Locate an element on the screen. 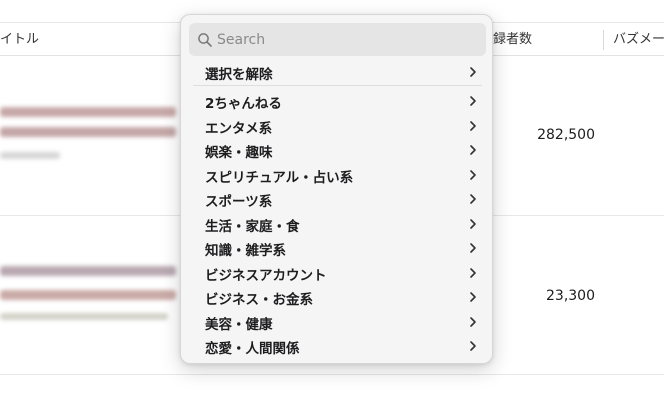 The image size is (664, 396). menu-item-label: ビジネス・お金系 is located at coordinates (259, 300).